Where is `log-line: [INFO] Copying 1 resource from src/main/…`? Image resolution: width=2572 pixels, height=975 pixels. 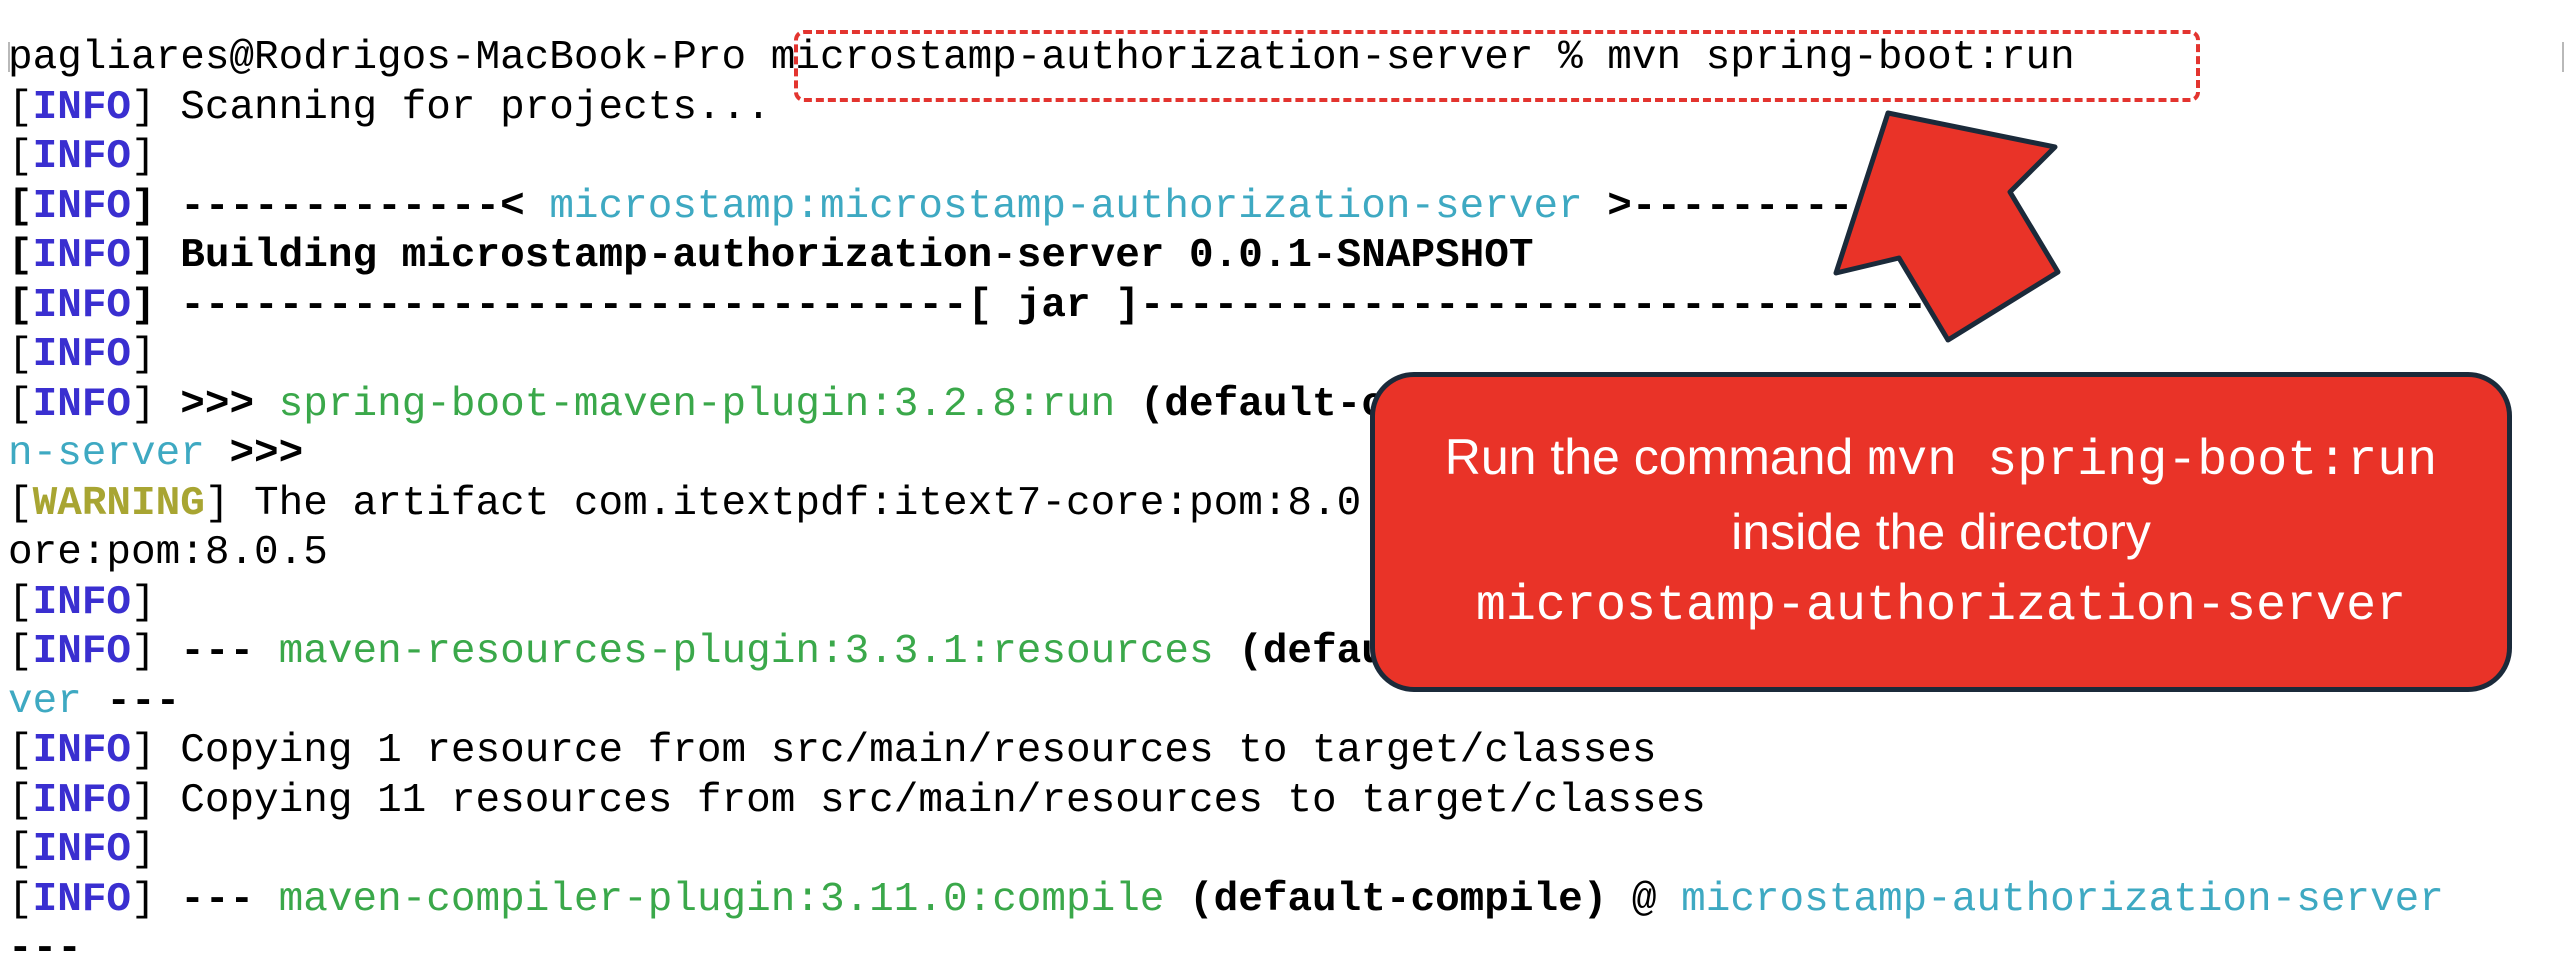
log-line: [INFO] Copying 1 resource from src/main/… is located at coordinates (832, 751).